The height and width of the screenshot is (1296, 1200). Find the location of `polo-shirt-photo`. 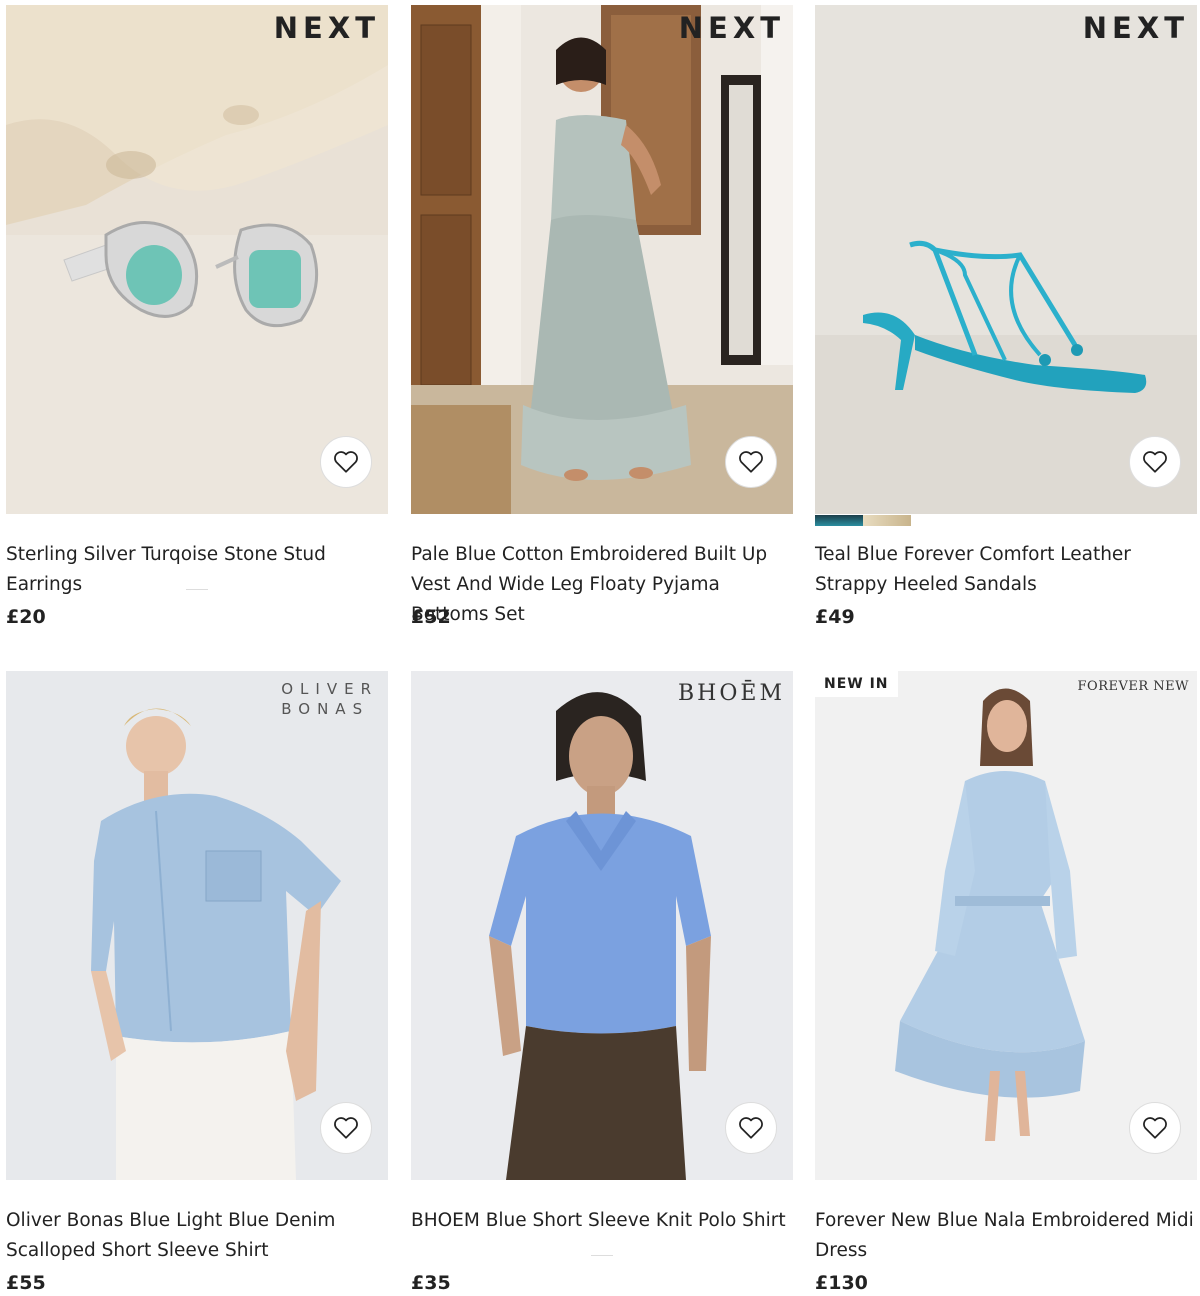

polo-shirt-photo is located at coordinates (602, 925).